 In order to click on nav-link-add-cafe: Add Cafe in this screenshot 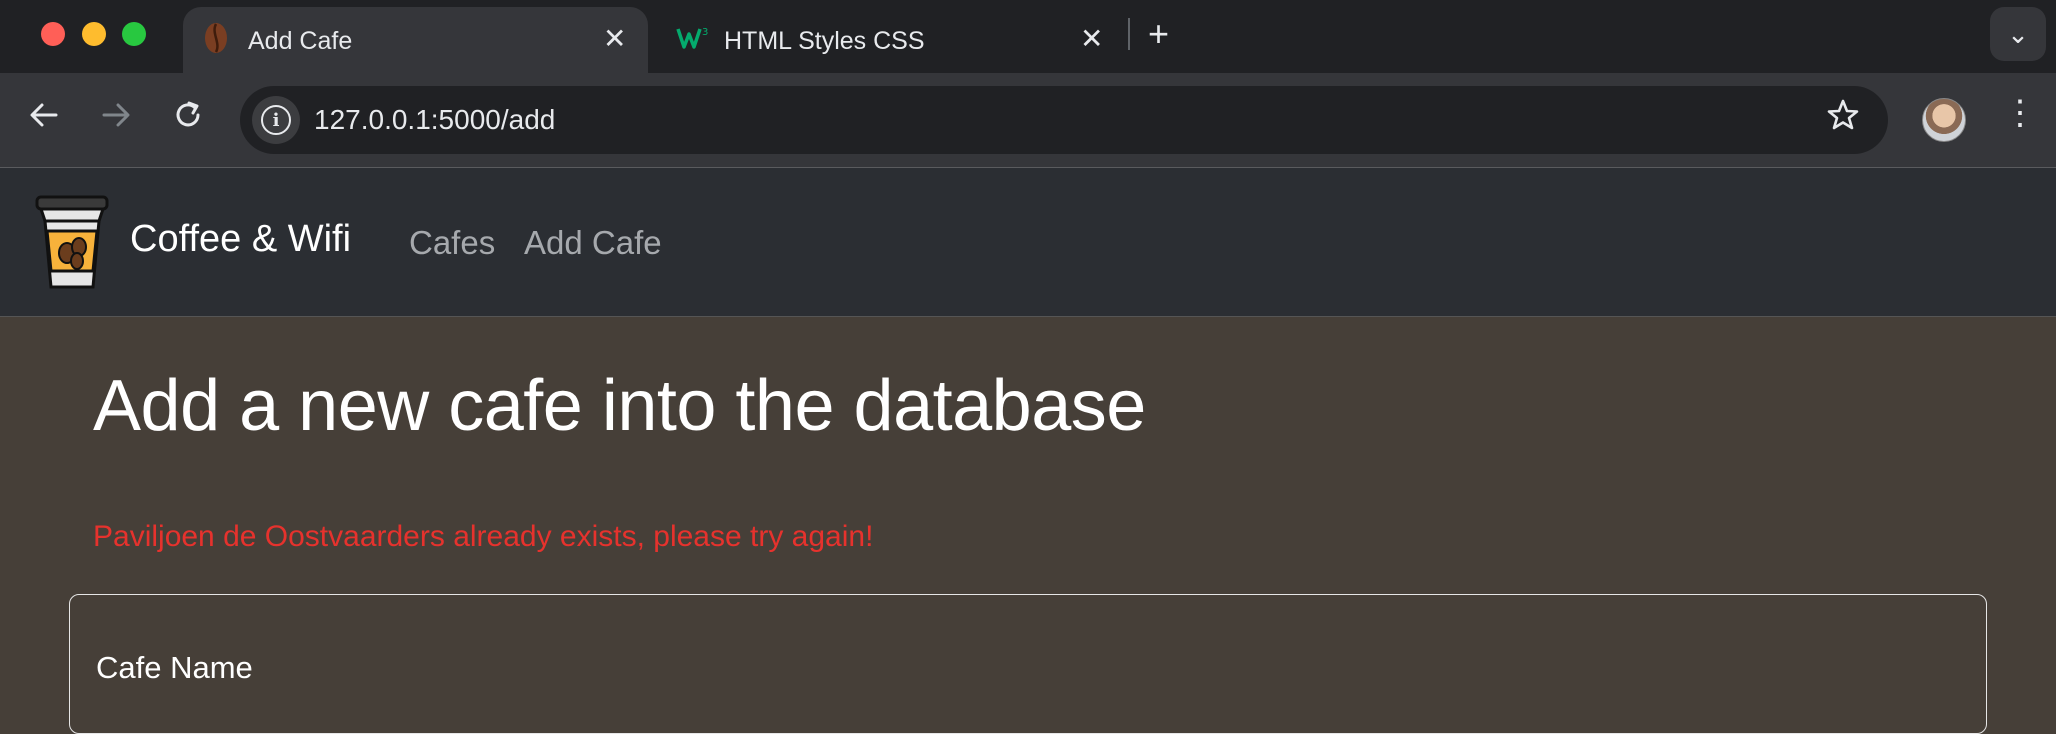, I will do `click(593, 243)`.